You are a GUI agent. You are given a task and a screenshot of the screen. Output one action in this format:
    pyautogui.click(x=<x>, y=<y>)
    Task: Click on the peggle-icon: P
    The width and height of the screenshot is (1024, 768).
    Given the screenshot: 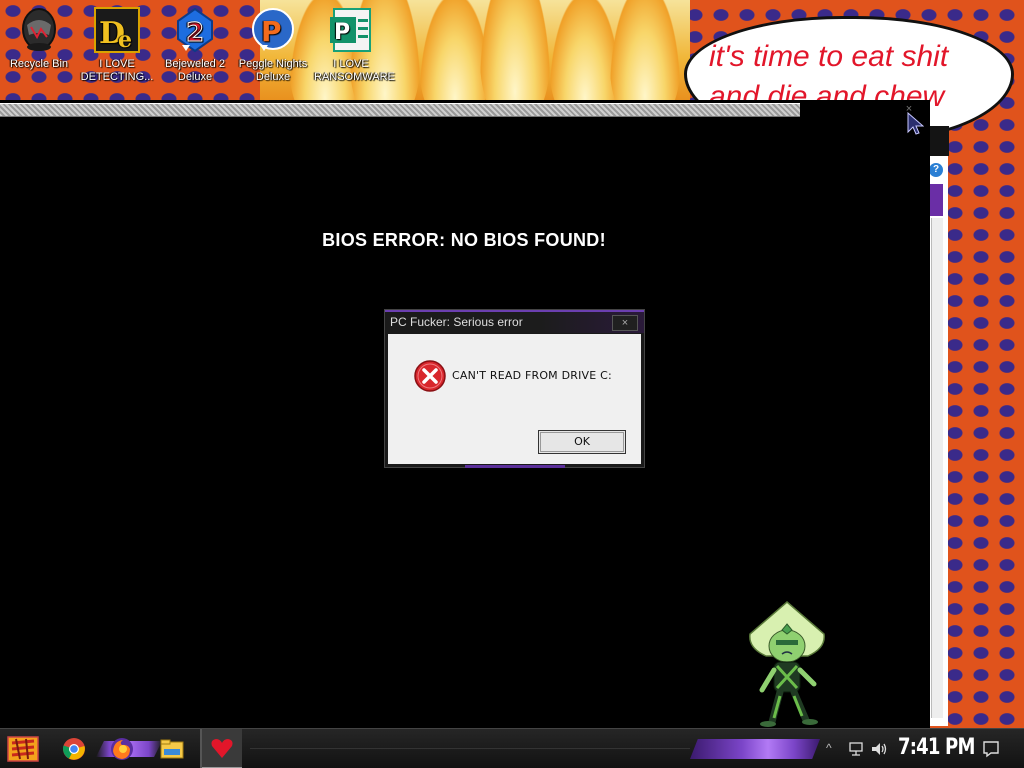 What is the action you would take?
    pyautogui.click(x=273, y=30)
    